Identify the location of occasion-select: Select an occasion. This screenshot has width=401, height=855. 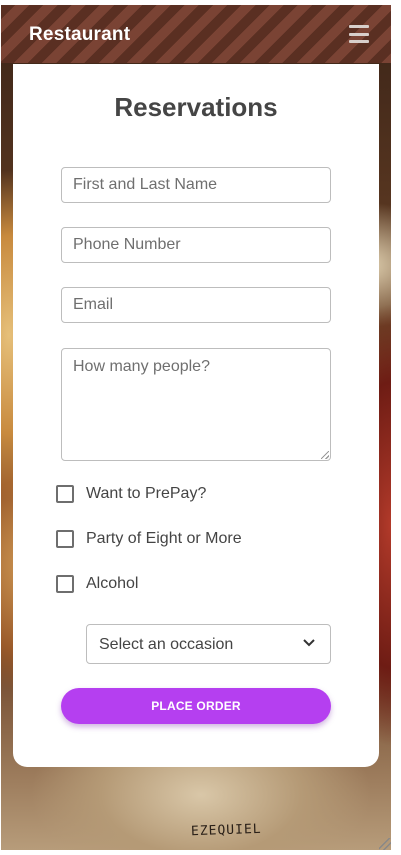
(208, 644).